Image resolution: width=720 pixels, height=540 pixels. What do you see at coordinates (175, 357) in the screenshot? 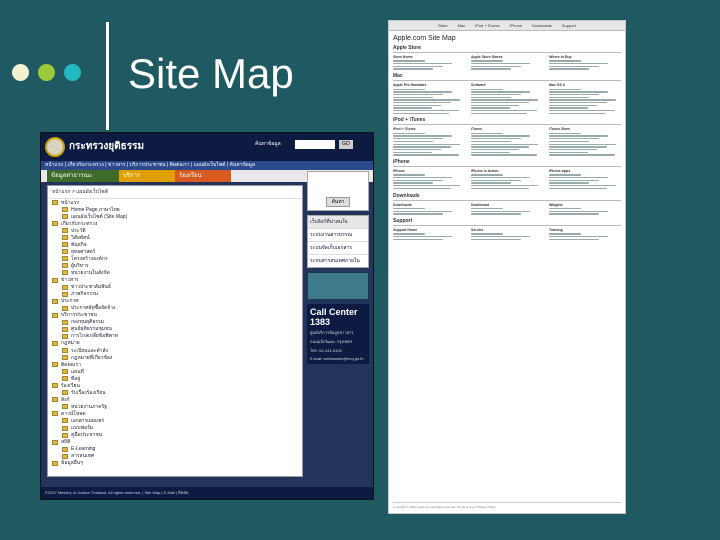
I see `sitemap-tree-item: กฎหมายที่เกี่ยวข้อง` at bounding box center [175, 357].